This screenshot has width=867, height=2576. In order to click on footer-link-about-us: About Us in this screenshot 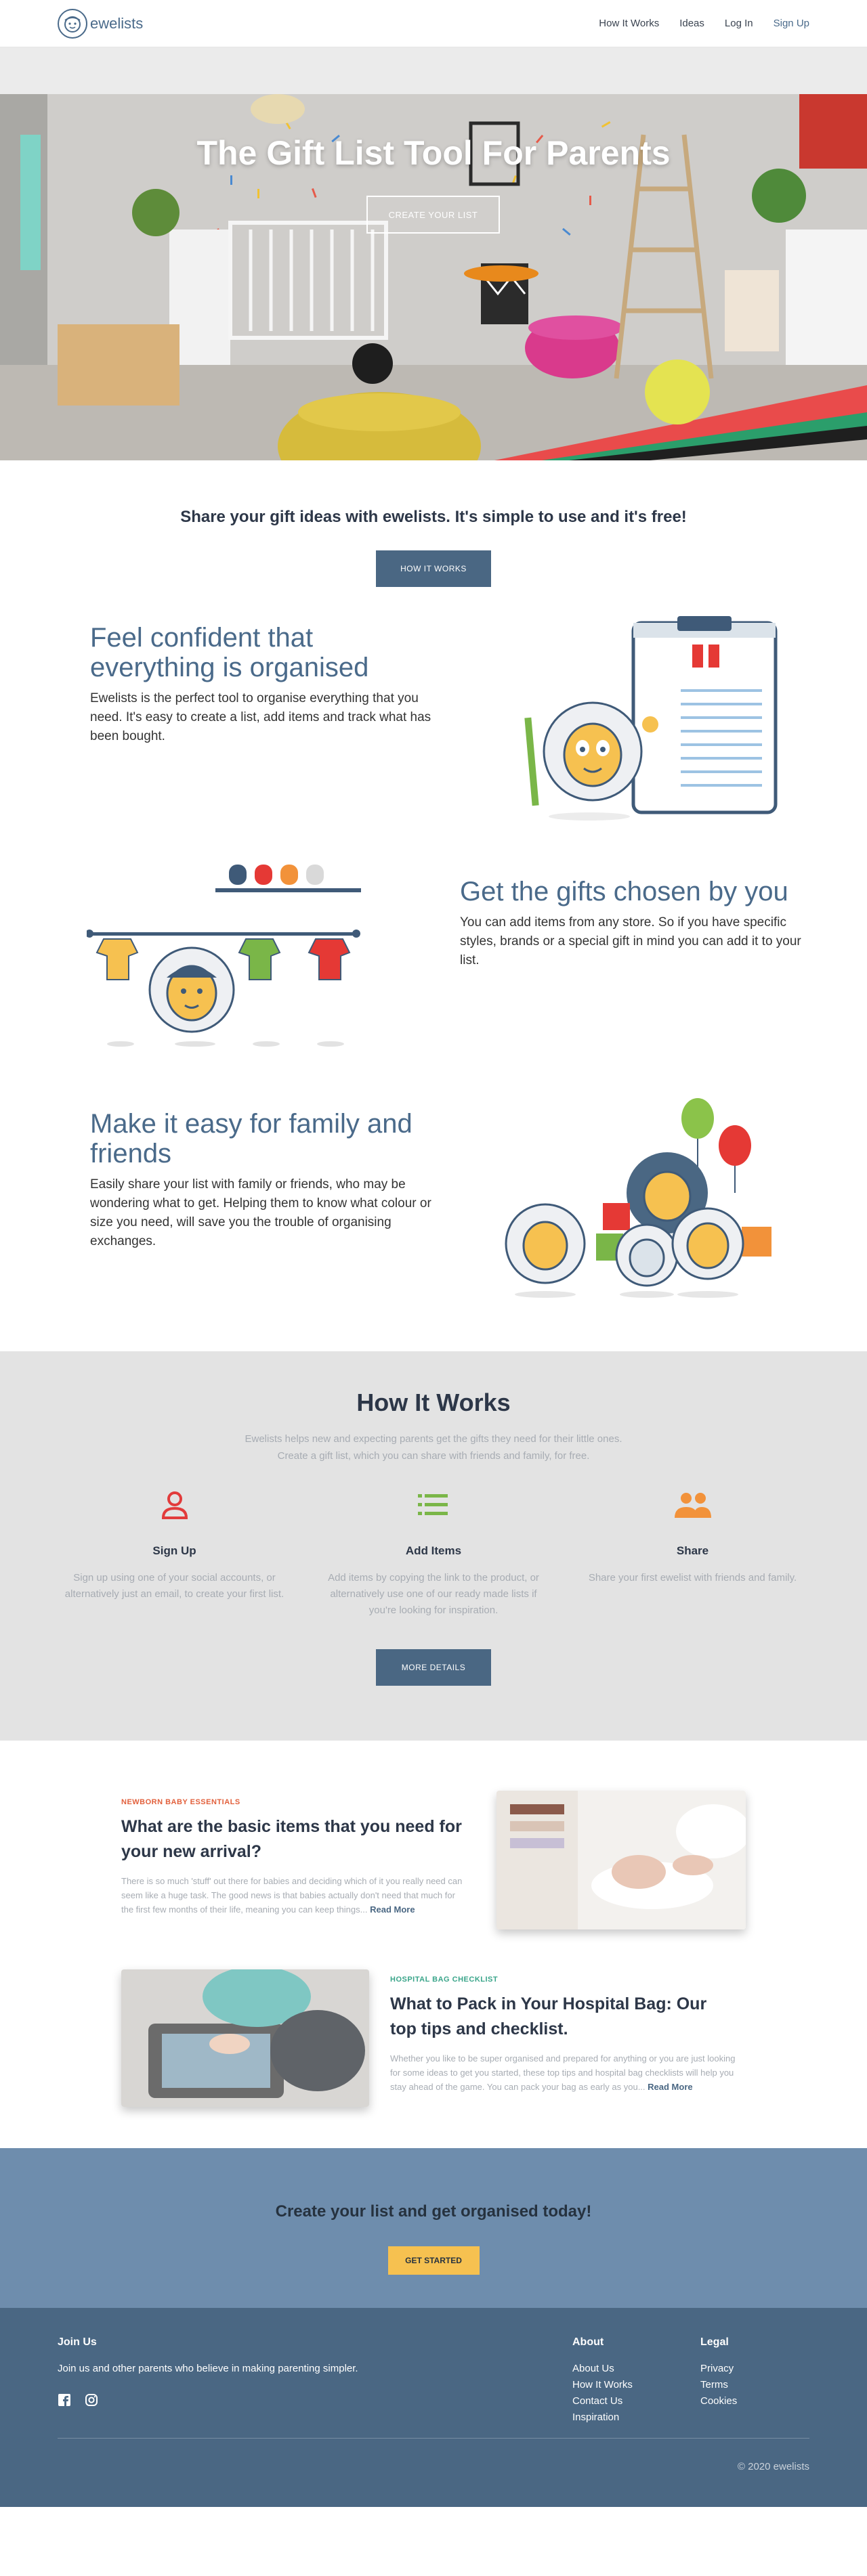, I will do `click(593, 2368)`.